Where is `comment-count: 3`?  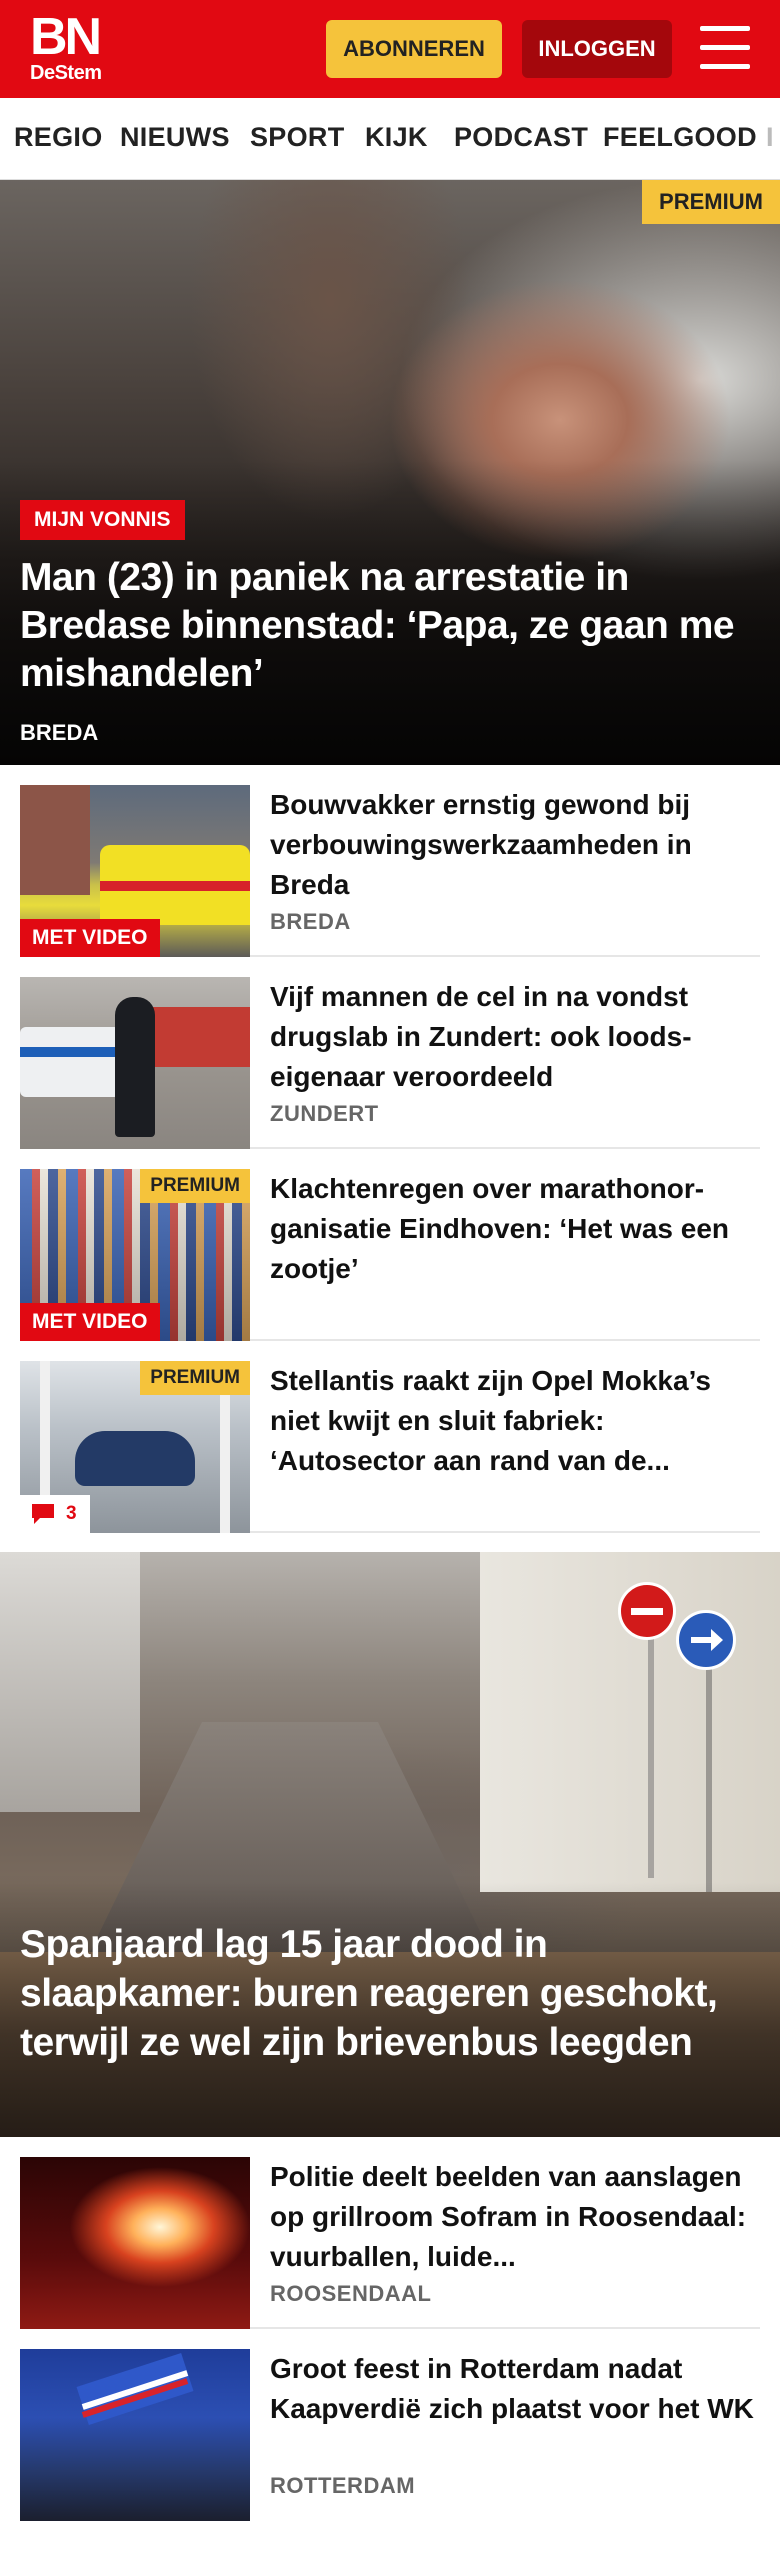 comment-count: 3 is located at coordinates (71, 1513).